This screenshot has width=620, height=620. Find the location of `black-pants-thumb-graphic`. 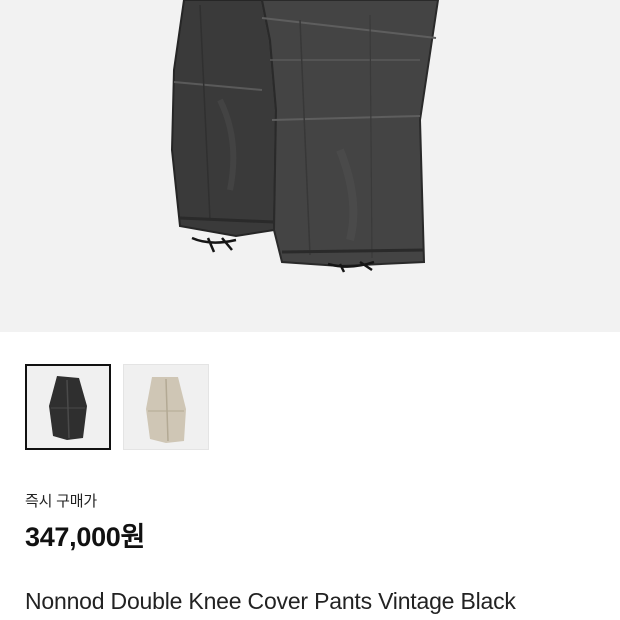

black-pants-thumb-graphic is located at coordinates (68, 408).